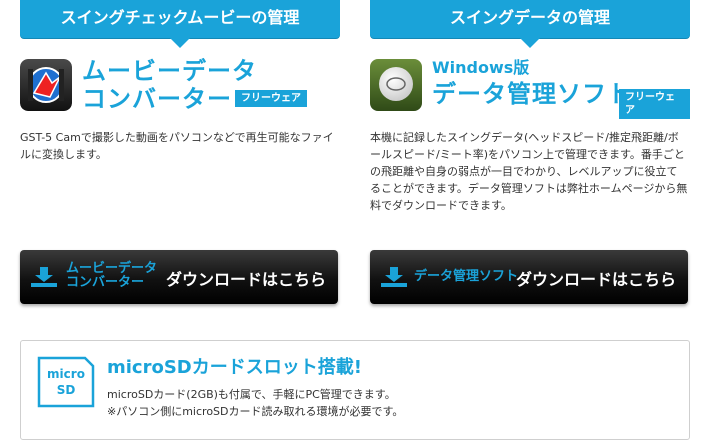 The image size is (710, 441). Describe the element at coordinates (466, 276) in the screenshot. I see `download-button-app-label: データ管理ソフト` at that location.